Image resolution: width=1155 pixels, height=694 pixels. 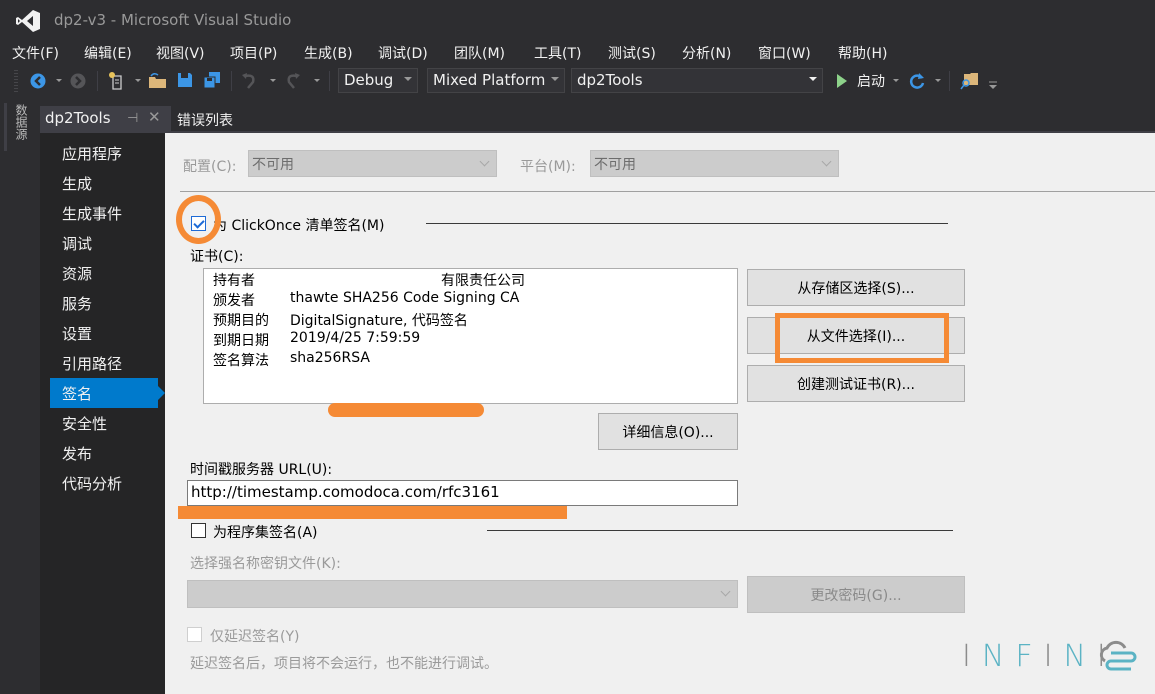 I want to click on find-in-files-icon, so click(x=969, y=80).